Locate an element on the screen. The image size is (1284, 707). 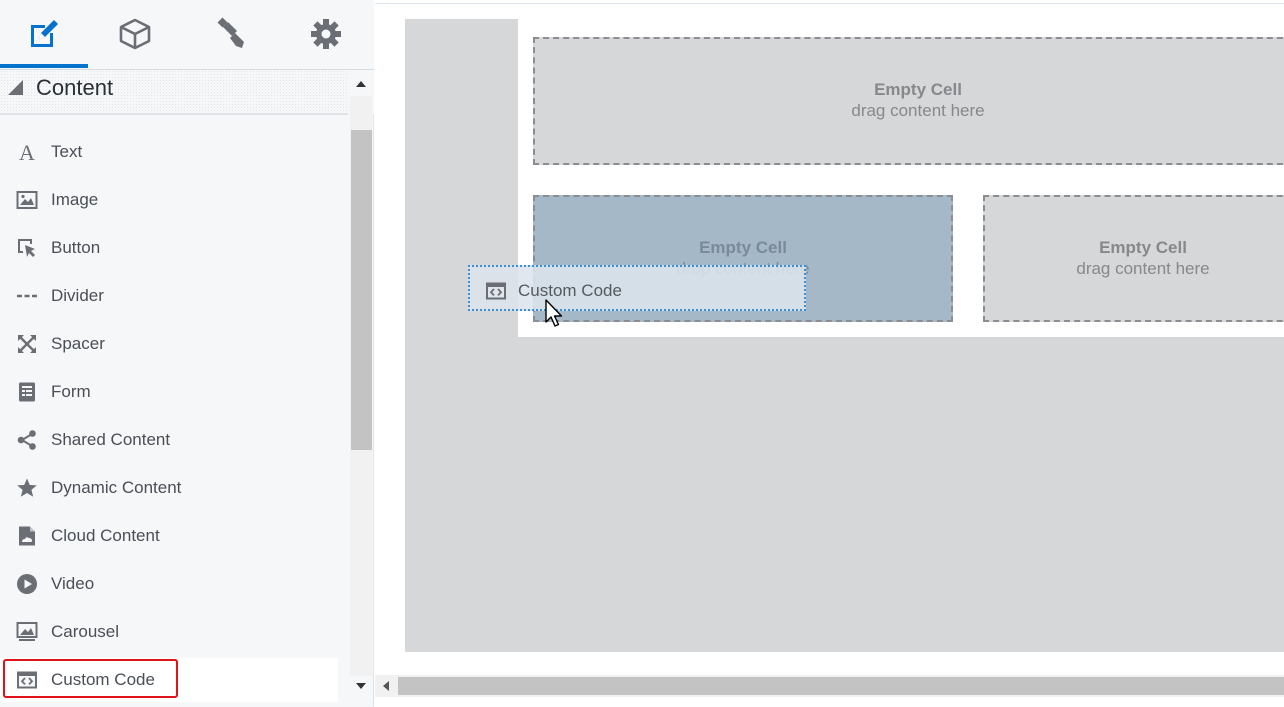
scroll-down-arrow-icon is located at coordinates (361, 686).